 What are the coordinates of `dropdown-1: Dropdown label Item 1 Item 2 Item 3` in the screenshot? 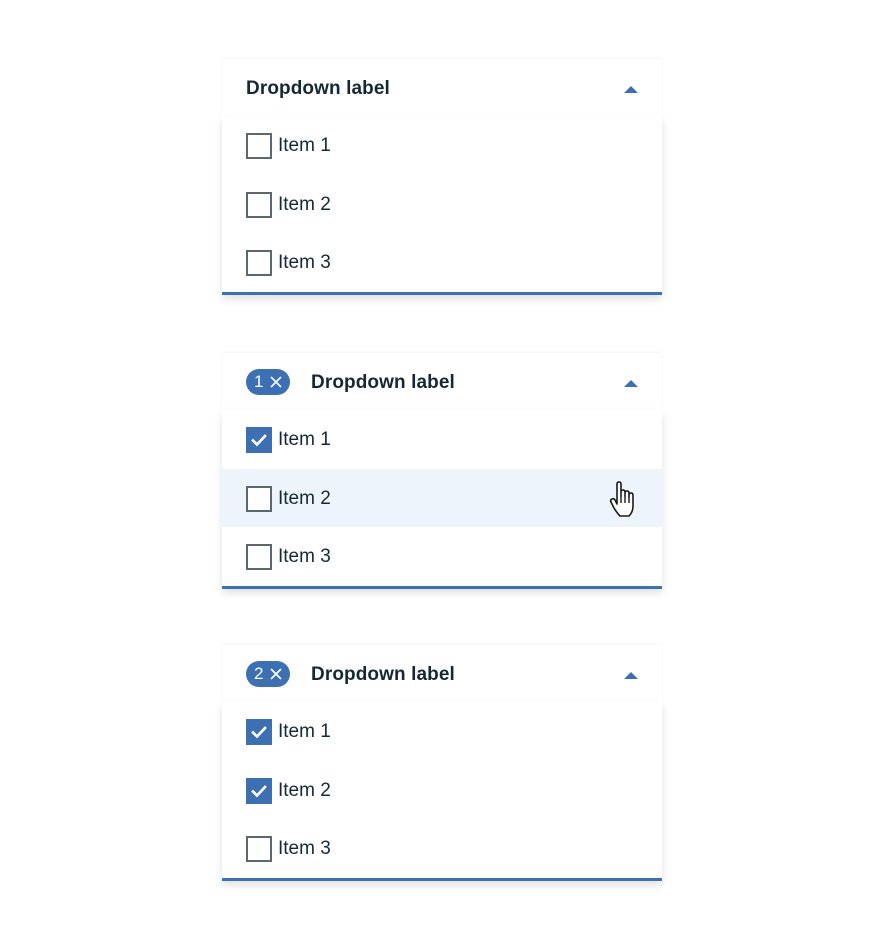 It's located at (442, 177).